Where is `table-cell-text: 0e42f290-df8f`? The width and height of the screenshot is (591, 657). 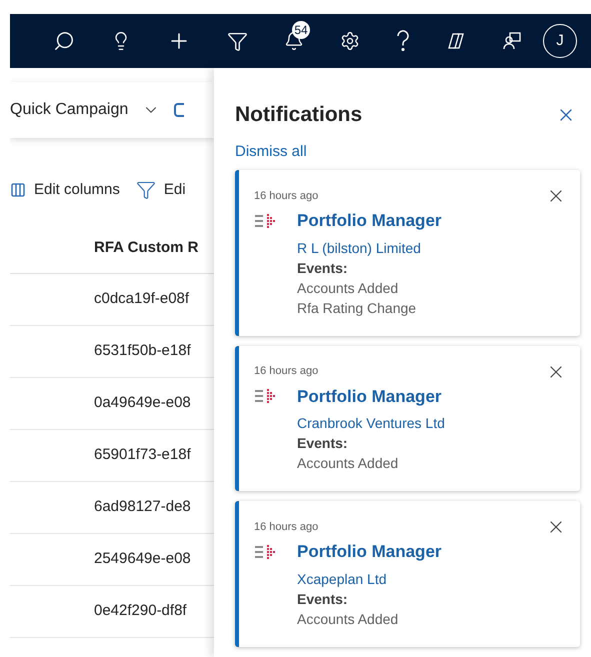
table-cell-text: 0e42f290-df8f is located at coordinates (140, 611).